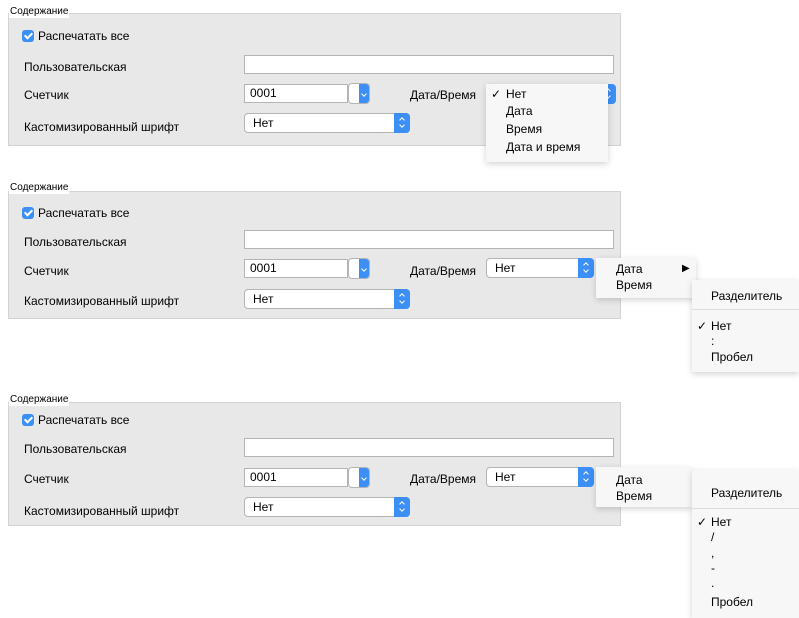 Image resolution: width=799 pixels, height=618 pixels. Describe the element at coordinates (516, 94) in the screenshot. I see `menu-item-none: Нет` at that location.